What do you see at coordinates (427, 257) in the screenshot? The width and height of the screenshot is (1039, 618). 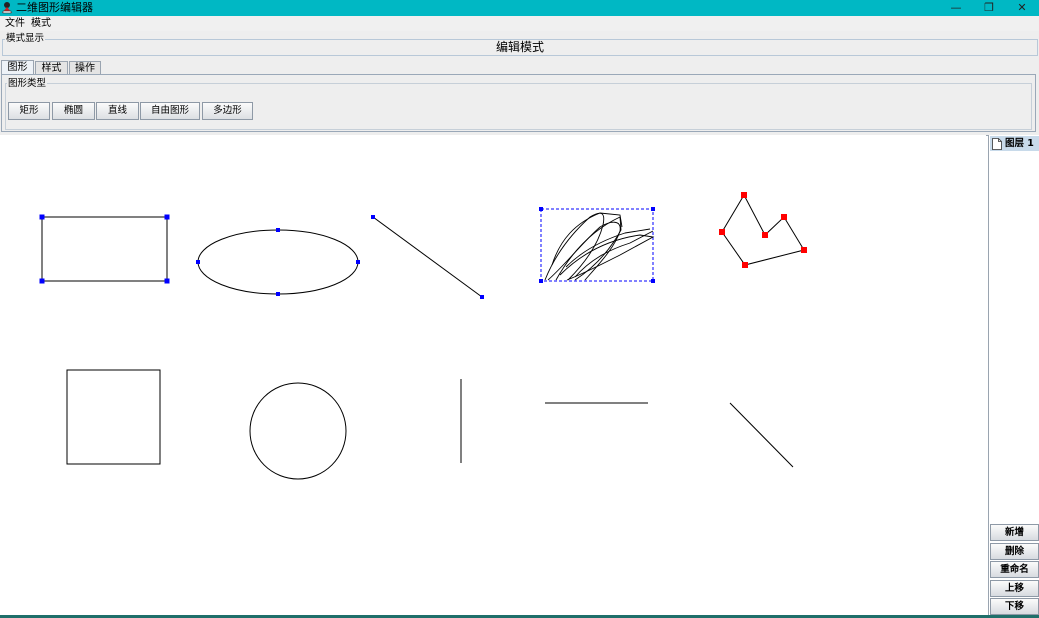 I see `line-shape` at bounding box center [427, 257].